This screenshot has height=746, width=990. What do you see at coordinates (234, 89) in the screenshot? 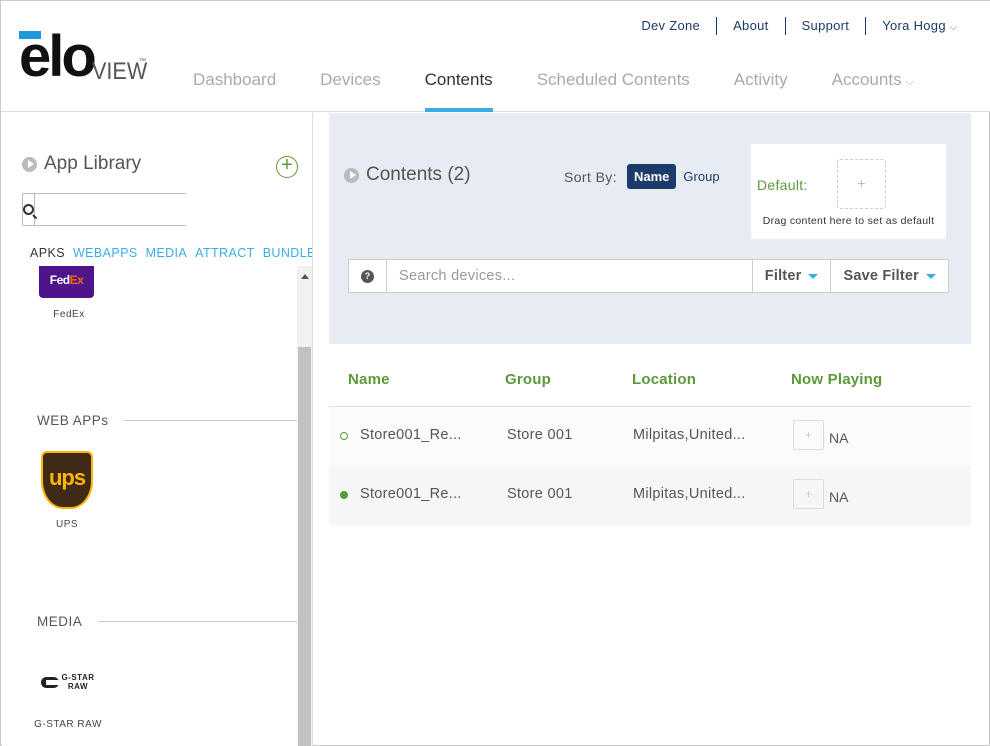
I see `tab-dashboard: Dashboard` at bounding box center [234, 89].